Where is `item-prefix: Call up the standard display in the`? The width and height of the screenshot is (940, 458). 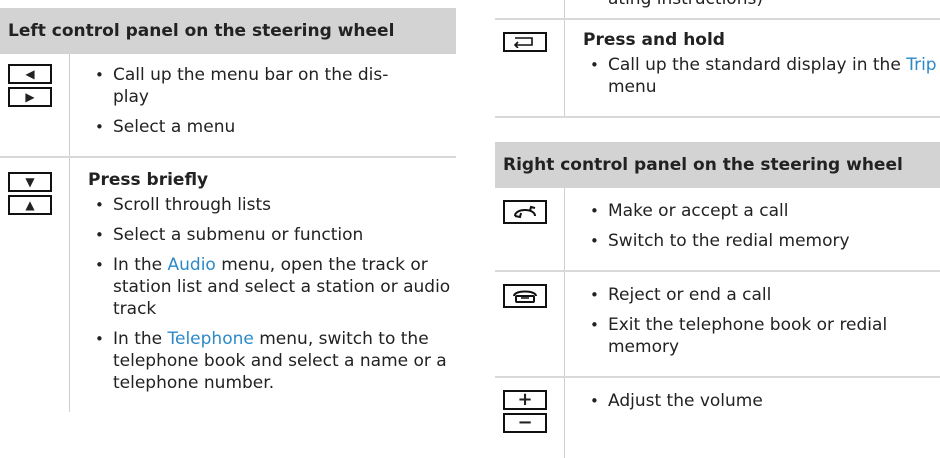 item-prefix: Call up the standard display in the is located at coordinates (757, 65).